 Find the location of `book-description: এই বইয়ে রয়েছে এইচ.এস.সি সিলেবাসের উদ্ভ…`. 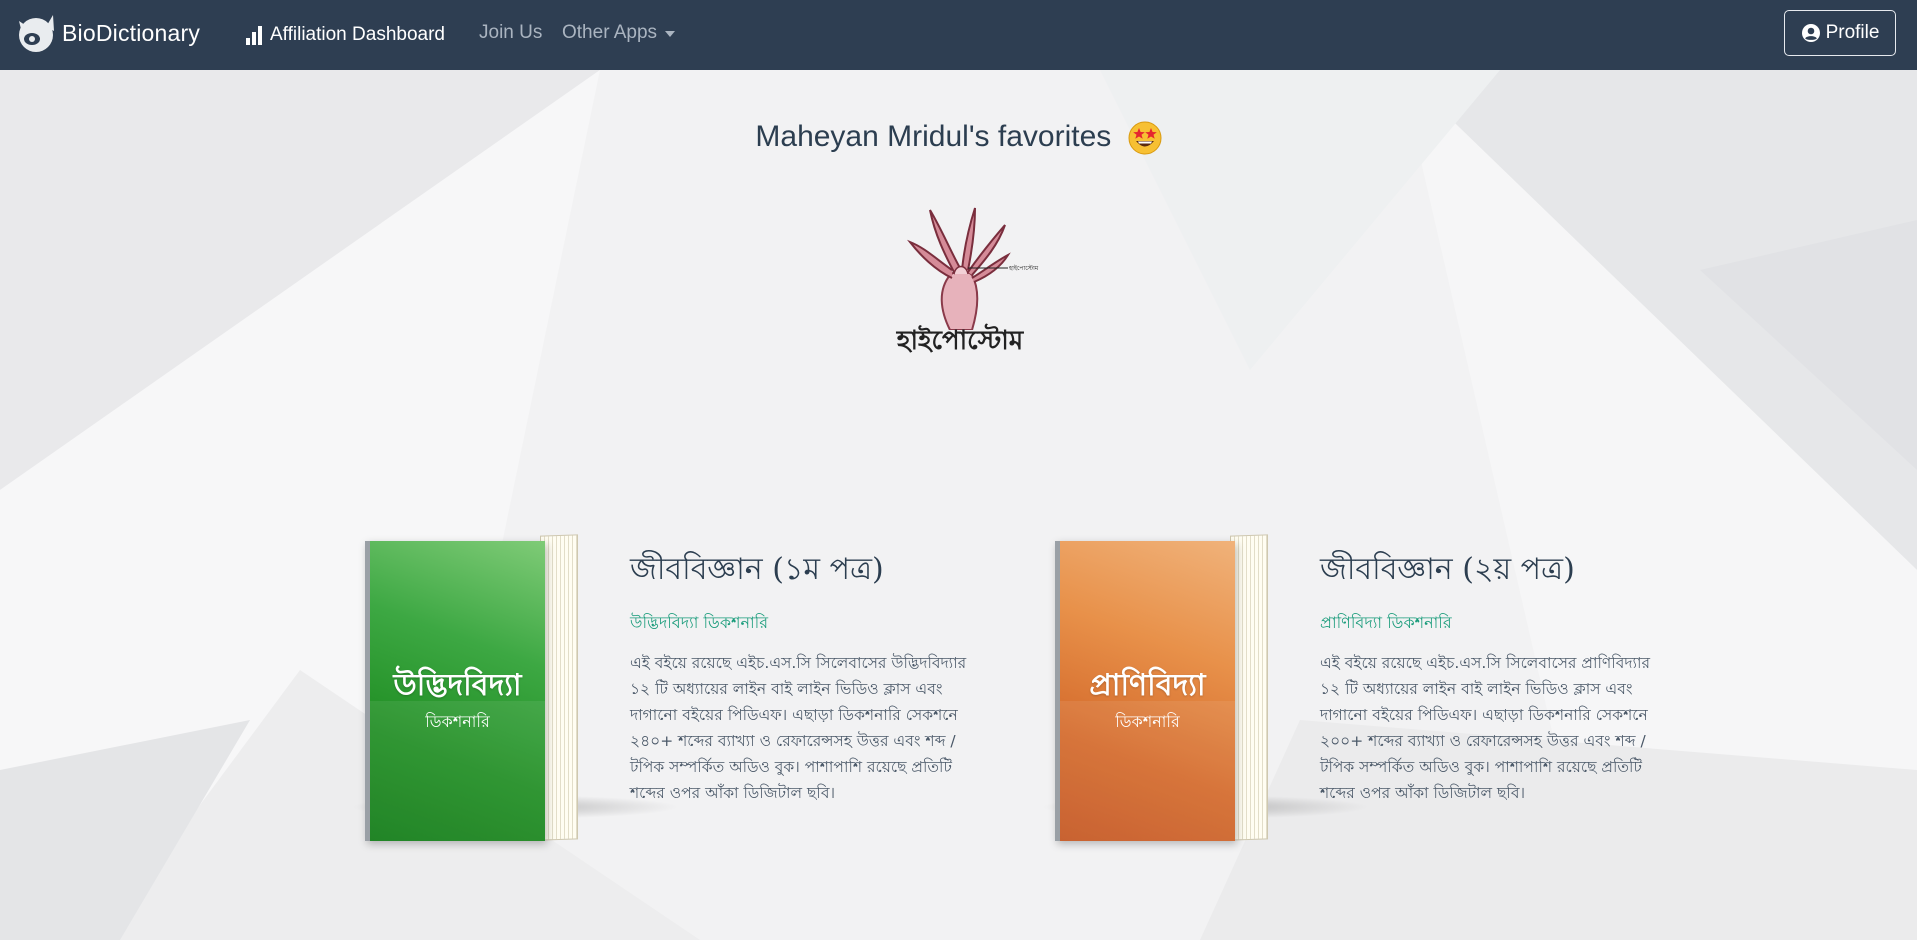

book-description: এই বইয়ে রয়েছে এইচ.এস.সি সিলেবাসের উদ্ভ… is located at coordinates (798, 728).